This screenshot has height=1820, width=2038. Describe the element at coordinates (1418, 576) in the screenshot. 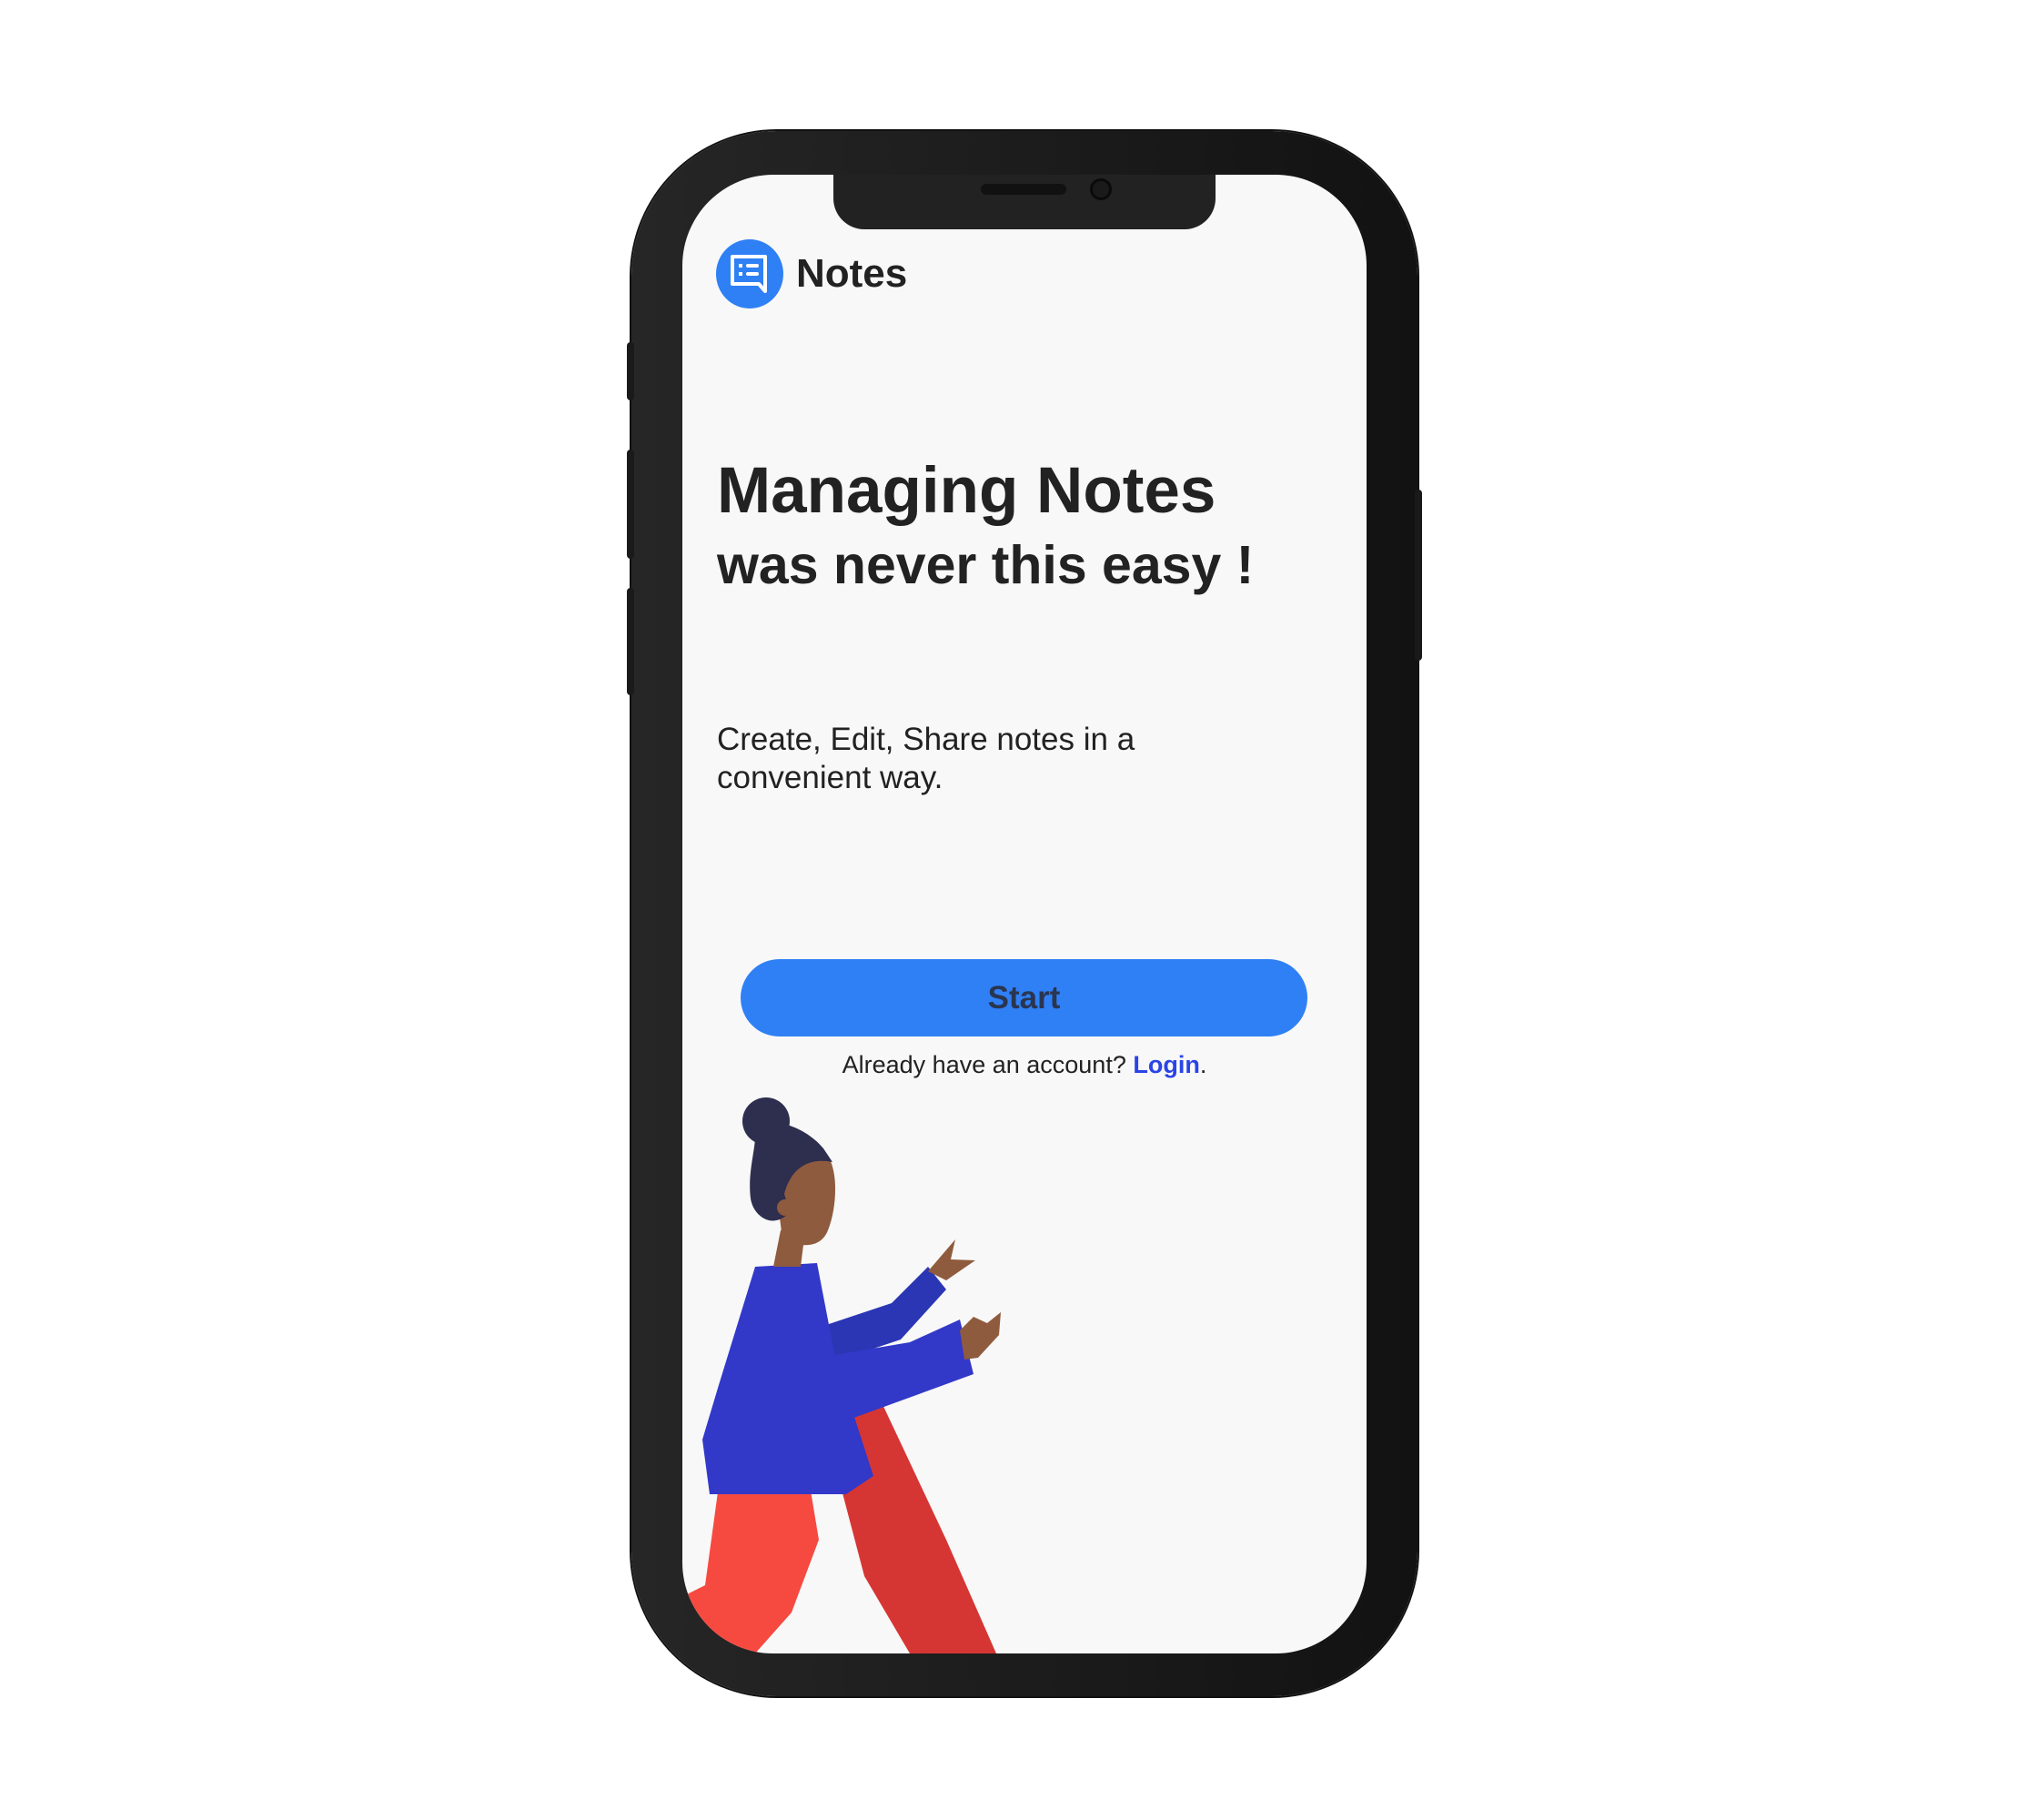

I see `power-button` at that location.